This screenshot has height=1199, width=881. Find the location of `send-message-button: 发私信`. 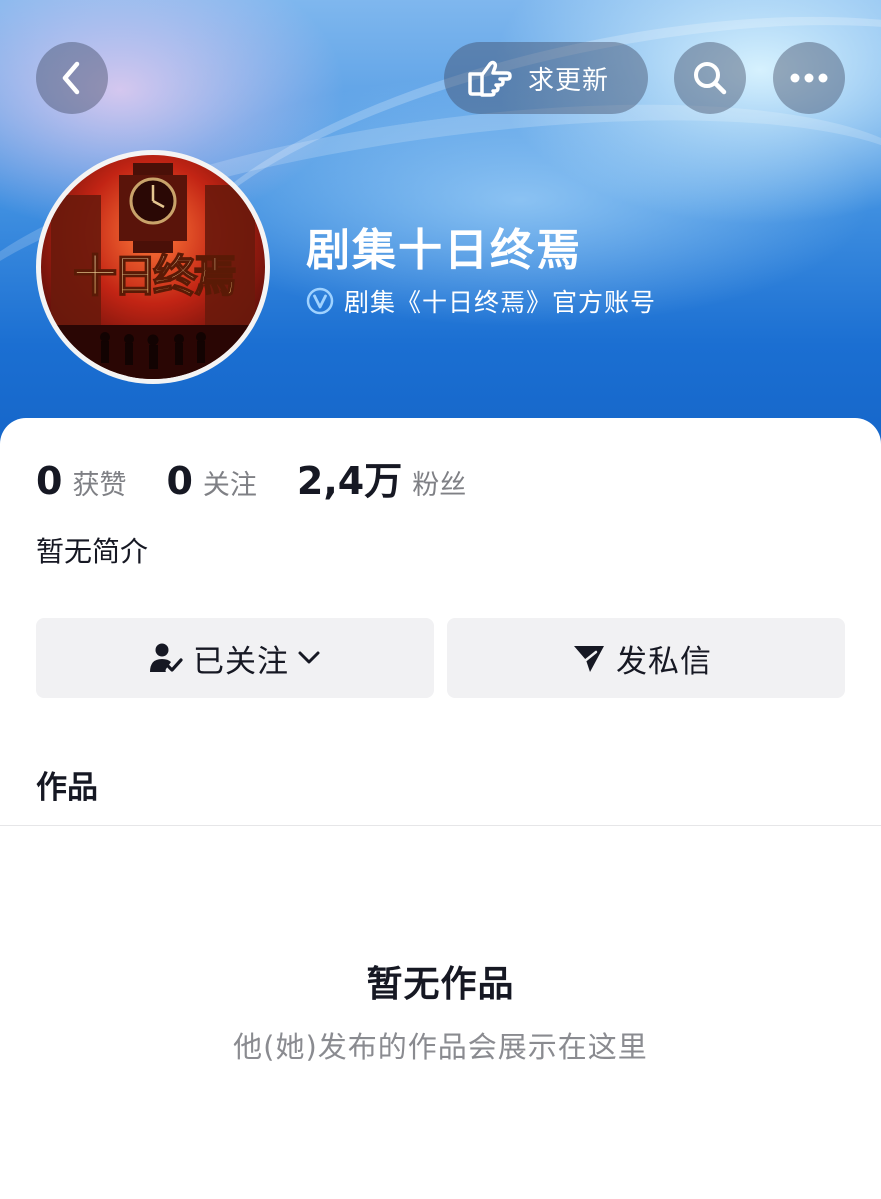

send-message-button: 发私信 is located at coordinates (646, 658).